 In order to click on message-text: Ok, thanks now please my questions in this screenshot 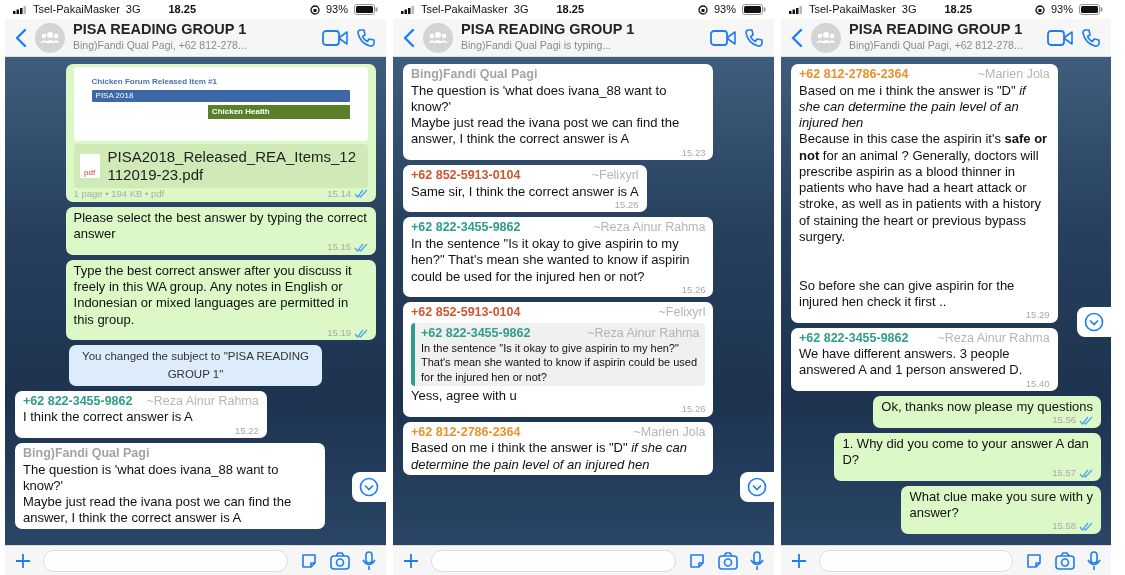, I will do `click(987, 407)`.